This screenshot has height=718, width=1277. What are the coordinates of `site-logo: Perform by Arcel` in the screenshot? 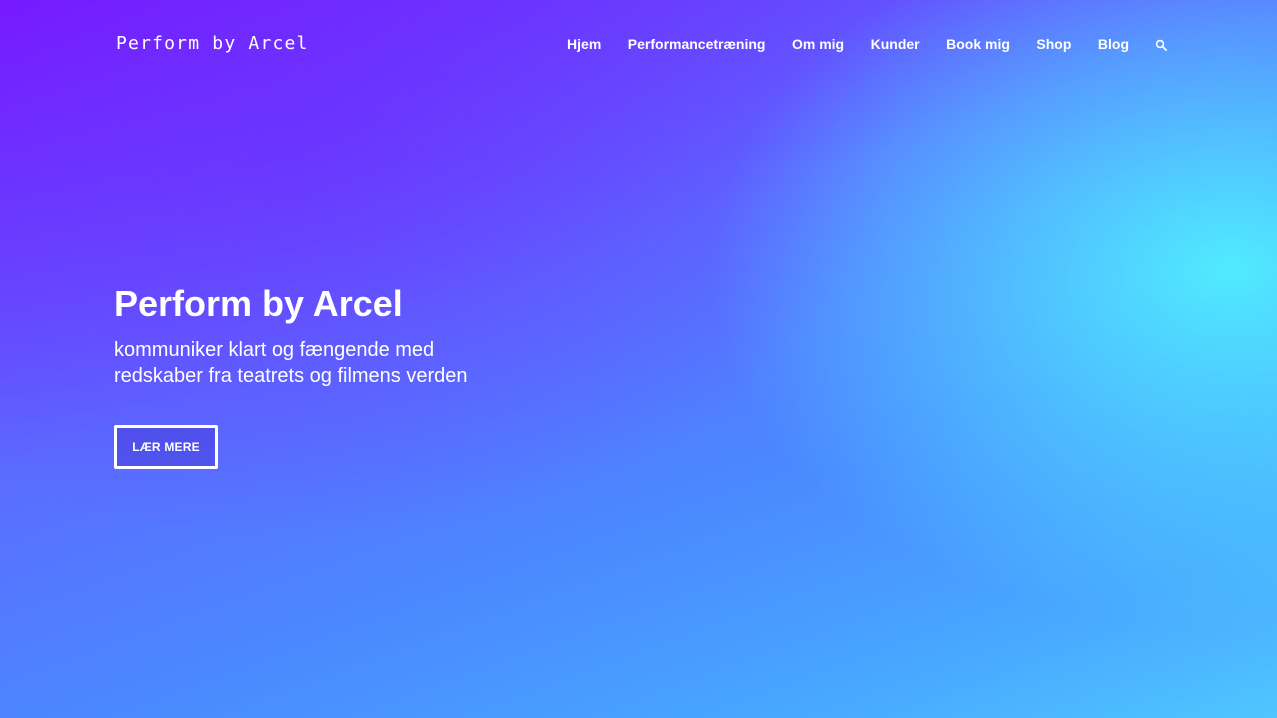 It's located at (212, 43).